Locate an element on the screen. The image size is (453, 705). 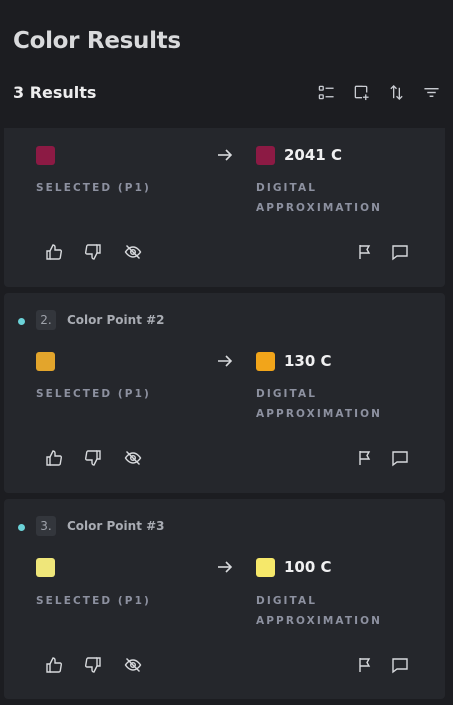
page-title: Color Results is located at coordinates (97, 41).